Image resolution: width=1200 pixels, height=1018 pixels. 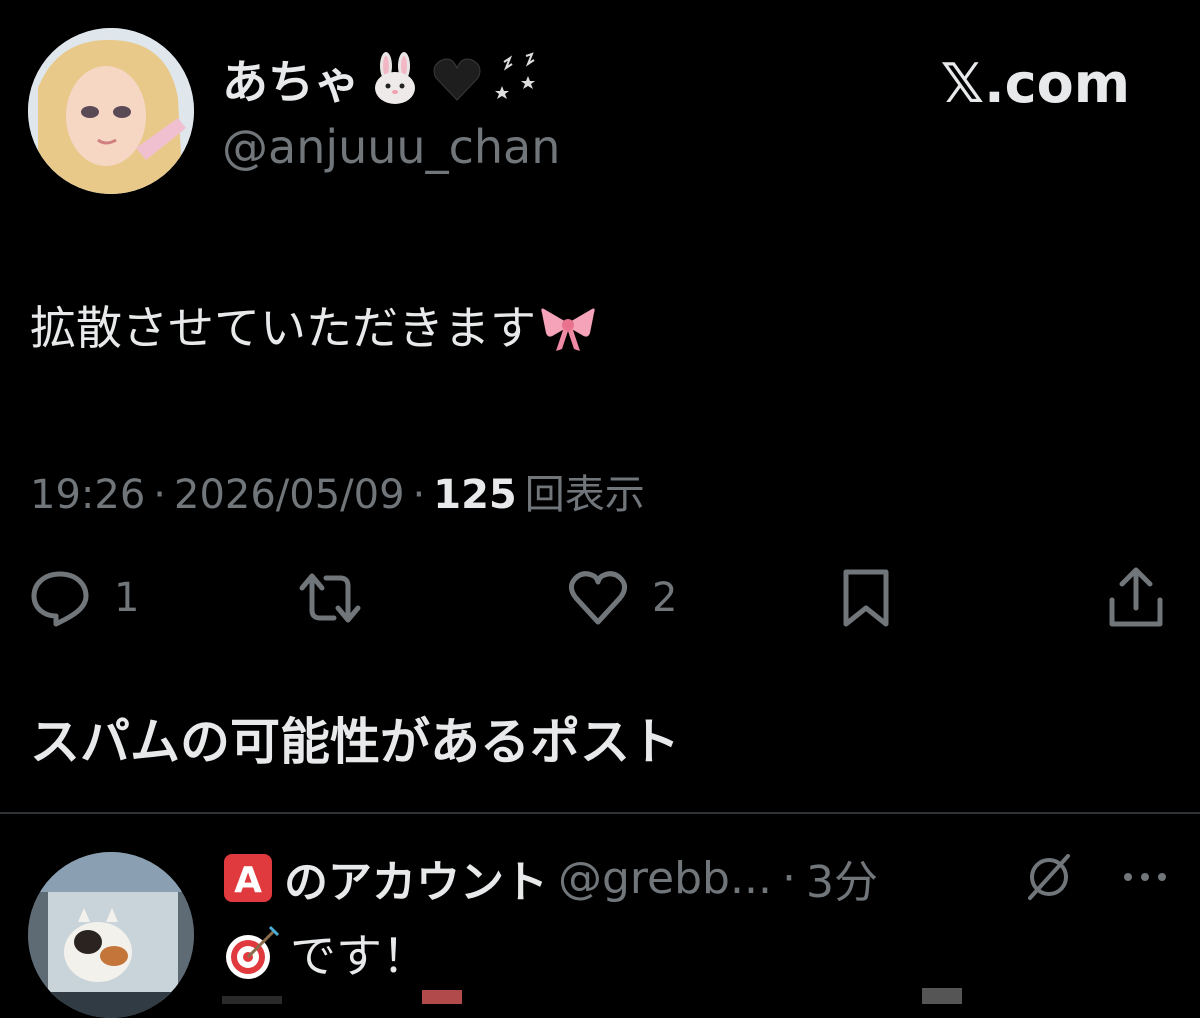 What do you see at coordinates (568, 329) in the screenshot?
I see `ribbon-icon` at bounding box center [568, 329].